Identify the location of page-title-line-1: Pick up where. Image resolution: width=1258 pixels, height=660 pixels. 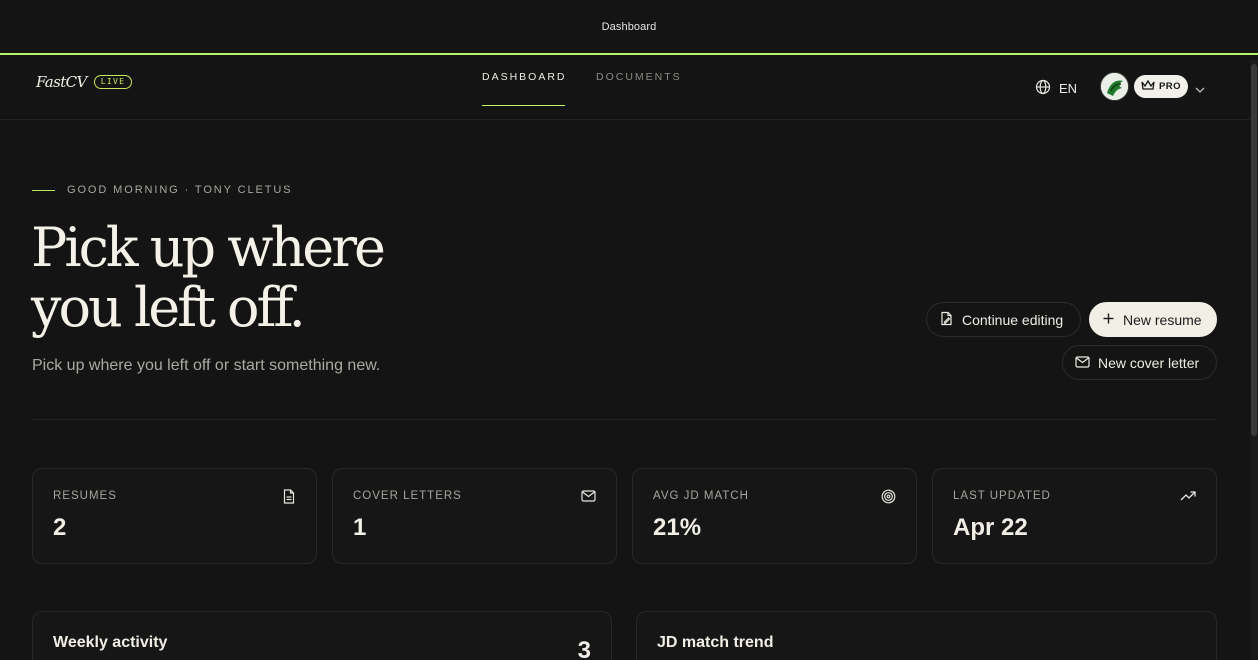
(208, 247).